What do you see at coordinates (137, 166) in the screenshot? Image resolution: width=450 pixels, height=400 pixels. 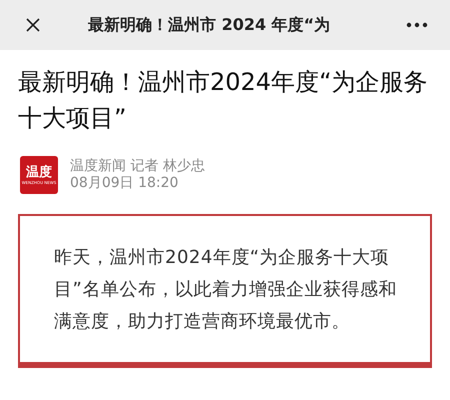 I see `byline: 温度新闻 记者 林少忠` at bounding box center [137, 166].